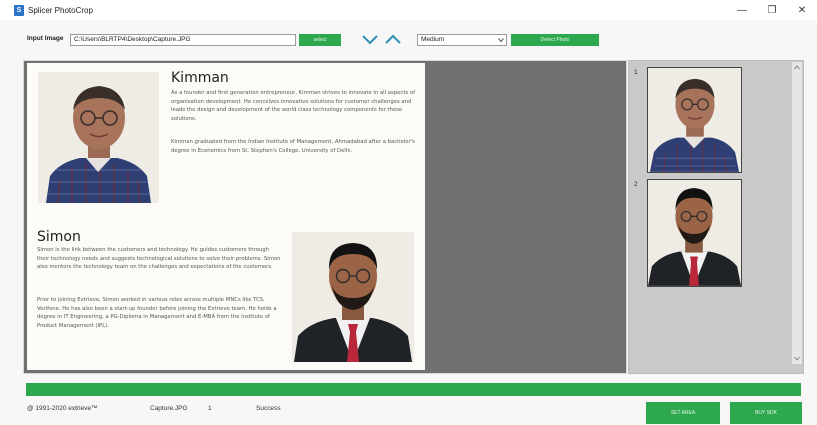 The width and height of the screenshot is (817, 425). I want to click on status-filename: Capture.JPG, so click(169, 408).